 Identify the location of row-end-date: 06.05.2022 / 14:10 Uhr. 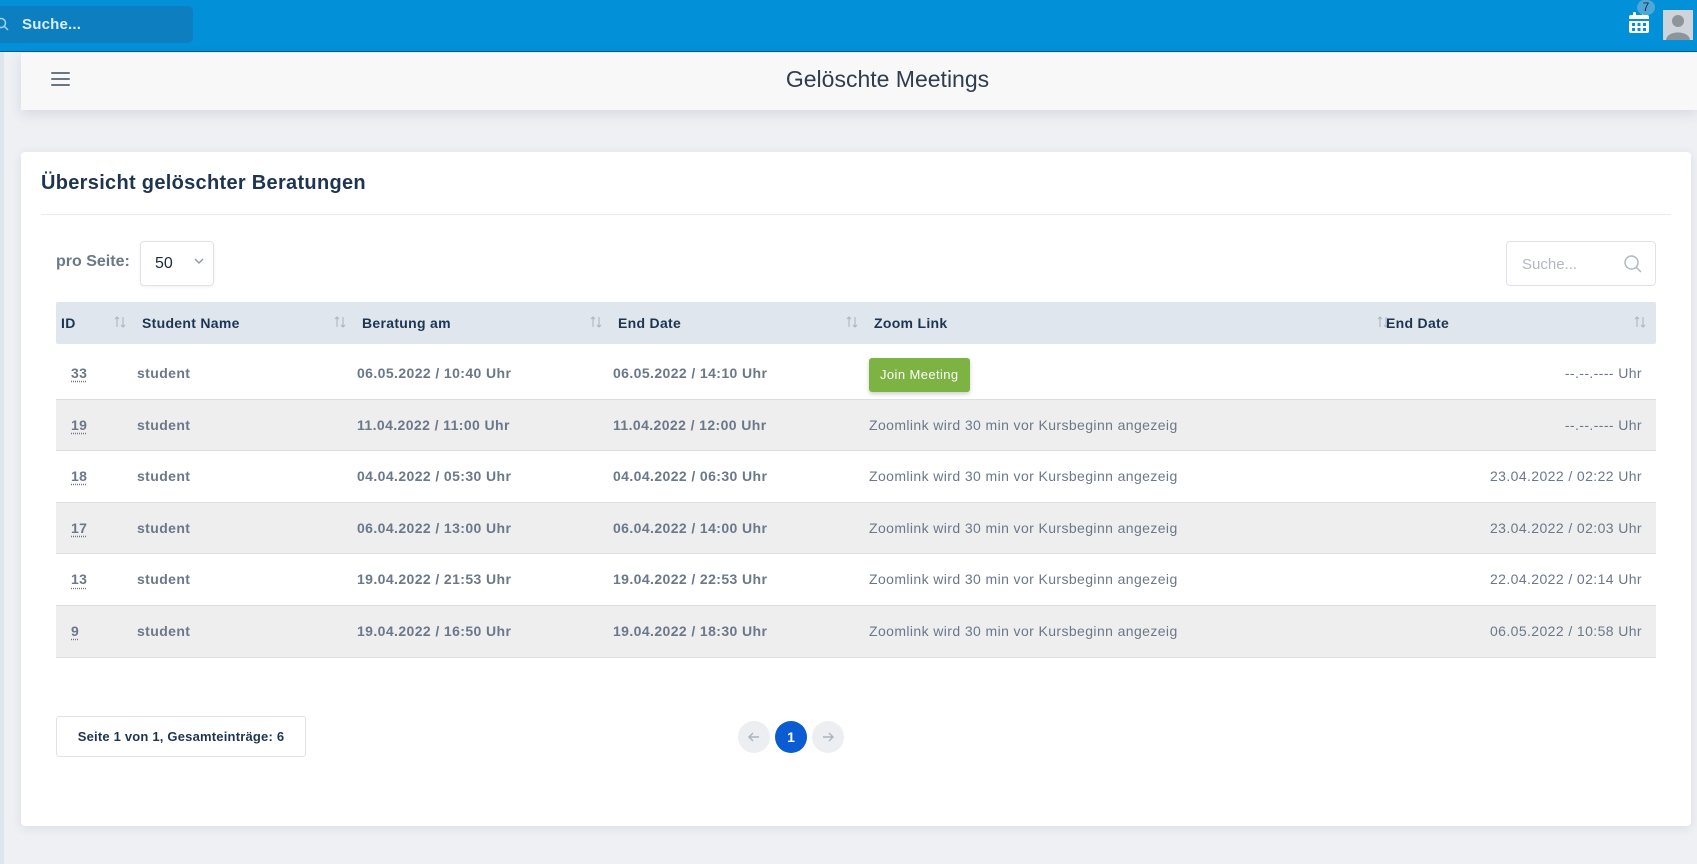
(690, 373).